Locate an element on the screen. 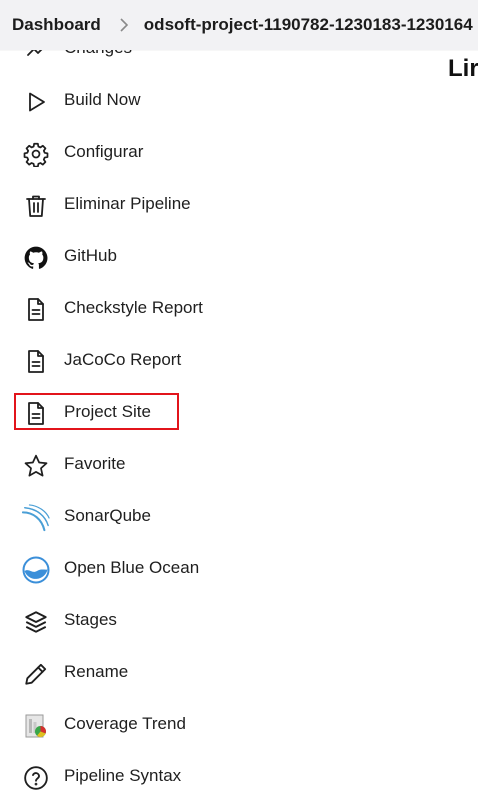  sidebar-item-label: Stages is located at coordinates (90, 619).